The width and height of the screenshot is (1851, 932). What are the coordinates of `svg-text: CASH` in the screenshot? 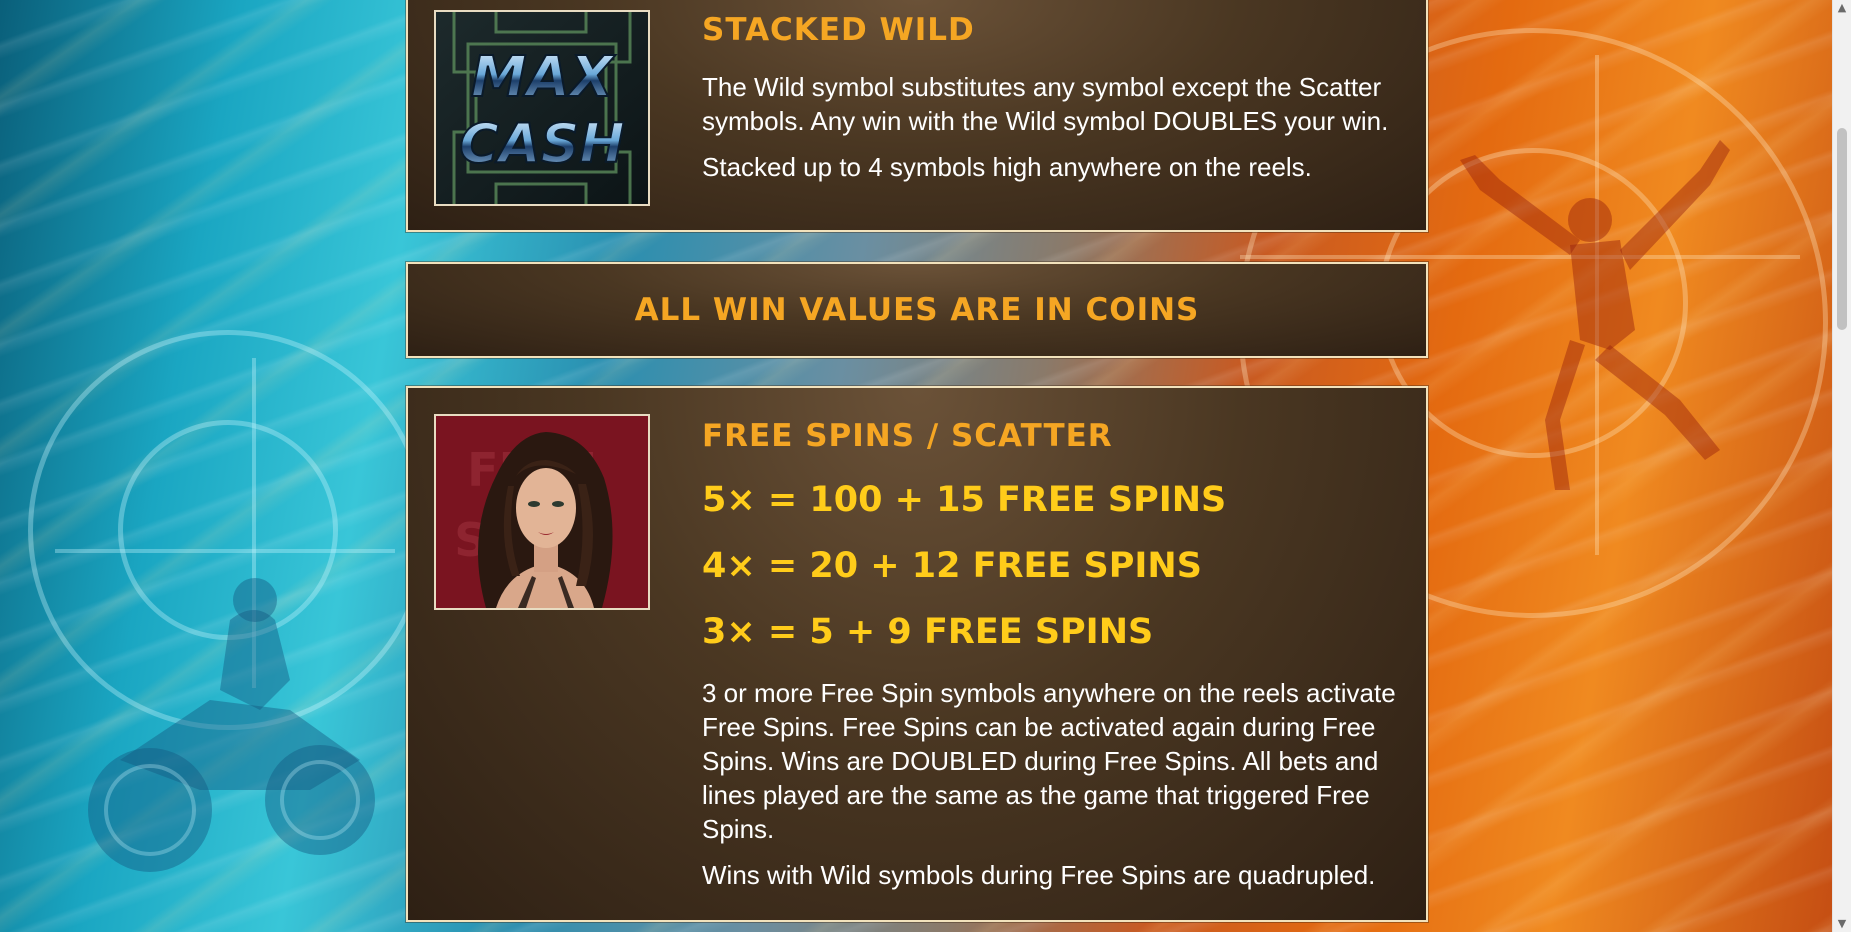 It's located at (542, 143).